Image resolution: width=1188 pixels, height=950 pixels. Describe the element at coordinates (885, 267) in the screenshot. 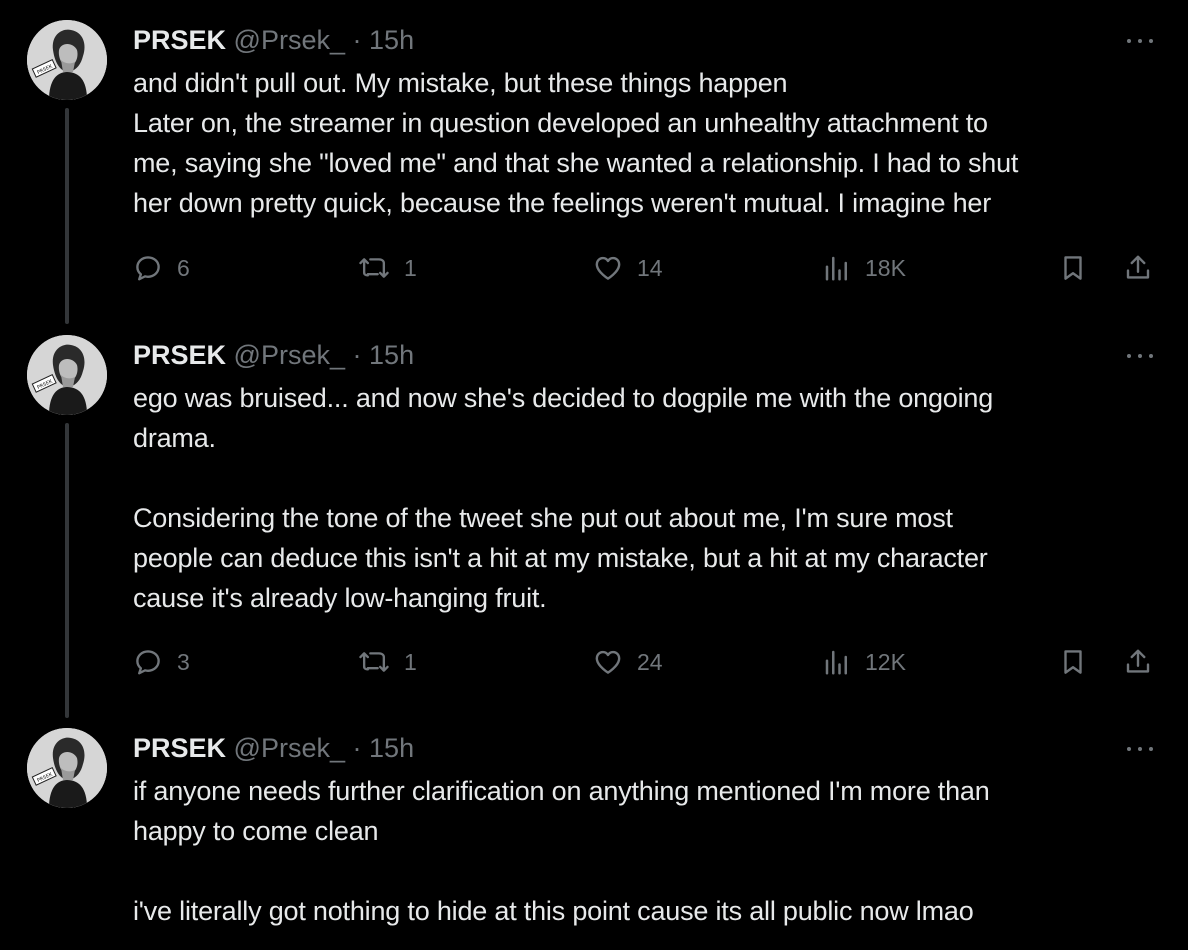

I see `view-count: 18K` at that location.